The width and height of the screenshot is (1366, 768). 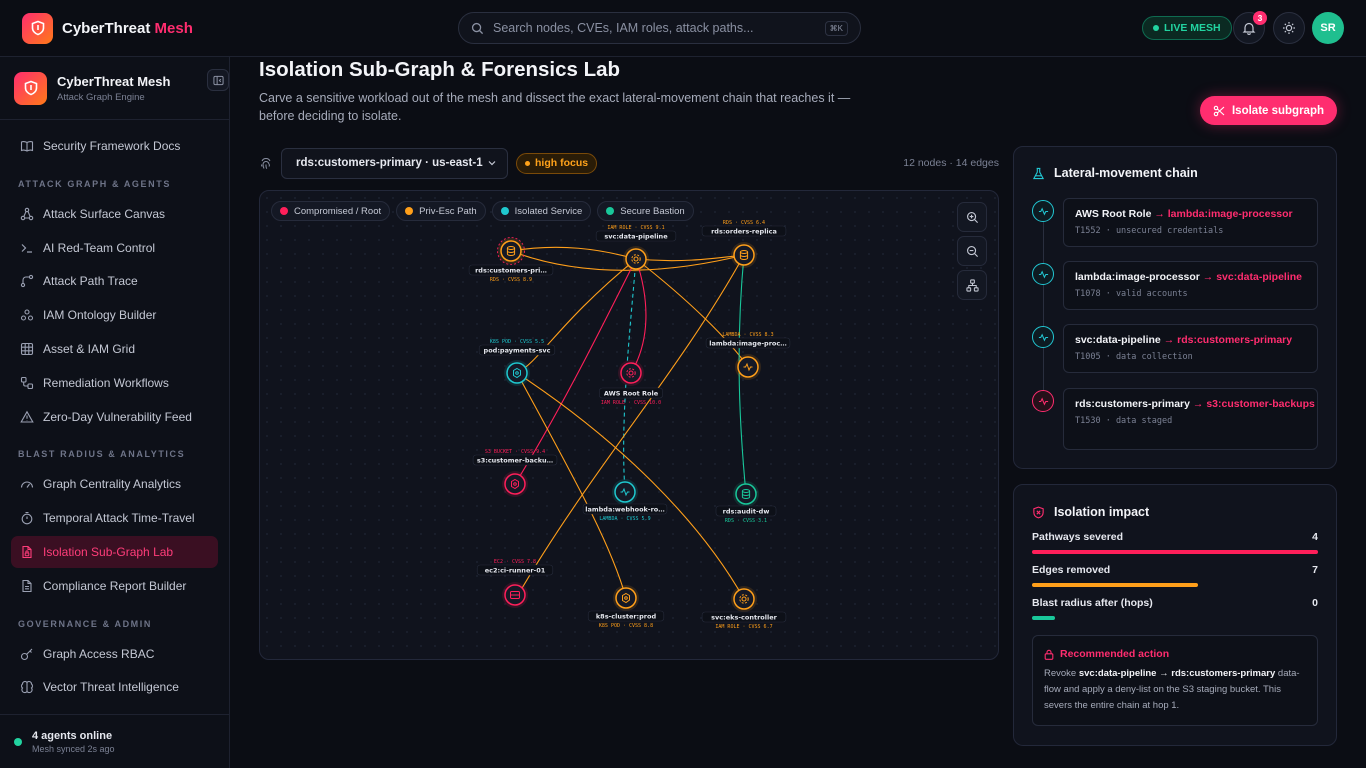 What do you see at coordinates (631, 383) in the screenshot?
I see `graph-node: AWS Root Role IAM ROLE · CVSS 10.0` at bounding box center [631, 383].